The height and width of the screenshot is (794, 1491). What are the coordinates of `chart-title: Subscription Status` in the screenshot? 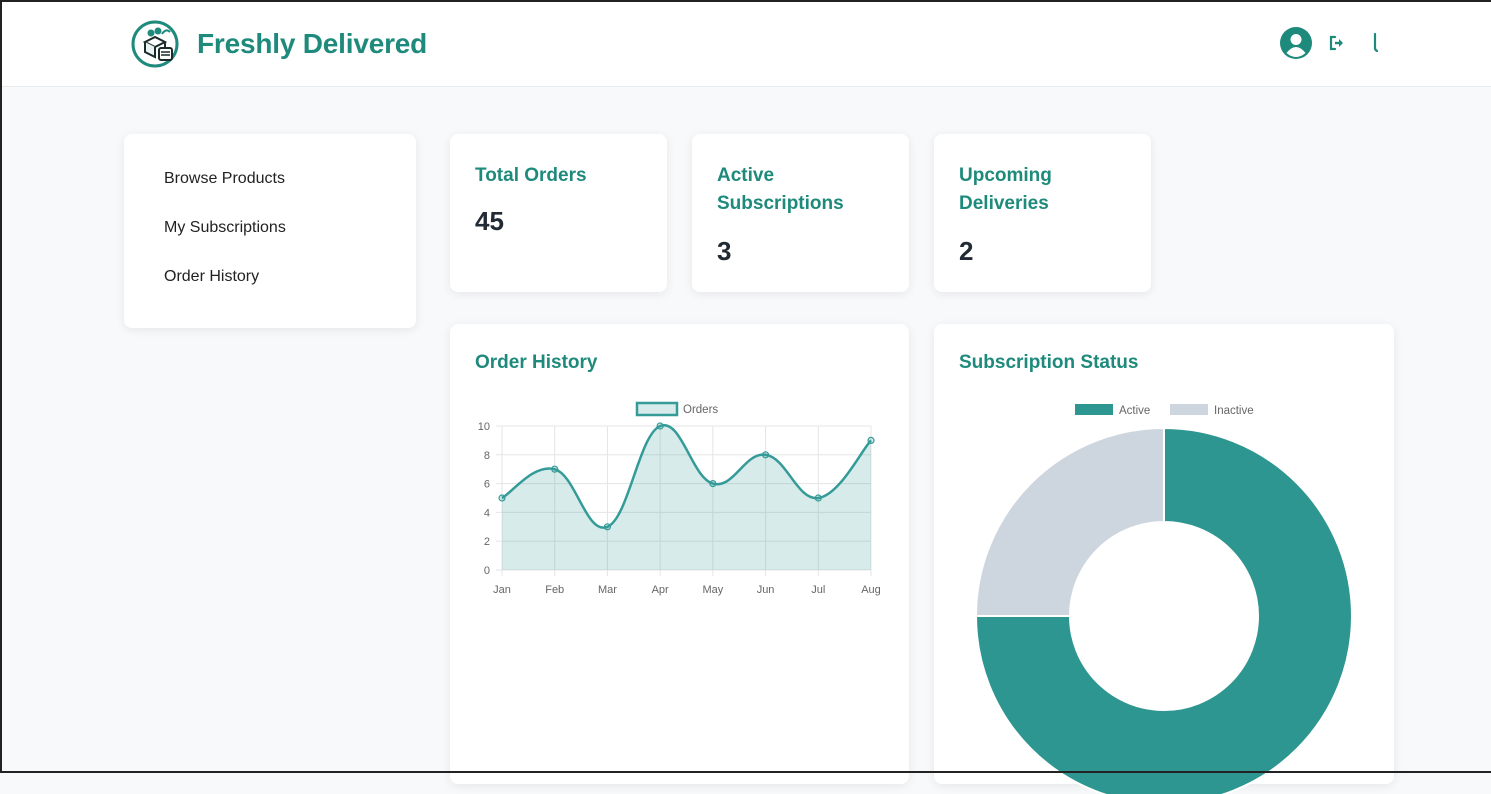 It's located at (1049, 362).